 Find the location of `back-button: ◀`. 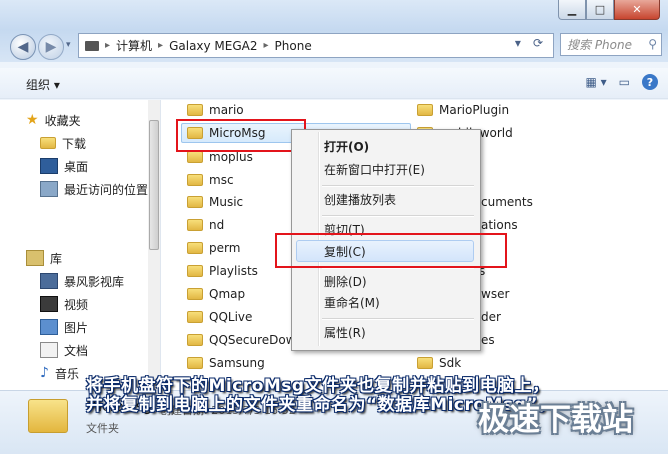

back-button: ◀ is located at coordinates (23, 47).